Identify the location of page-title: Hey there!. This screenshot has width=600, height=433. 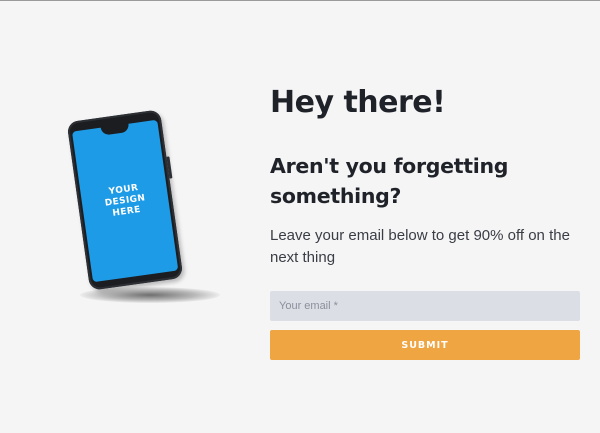
(358, 102).